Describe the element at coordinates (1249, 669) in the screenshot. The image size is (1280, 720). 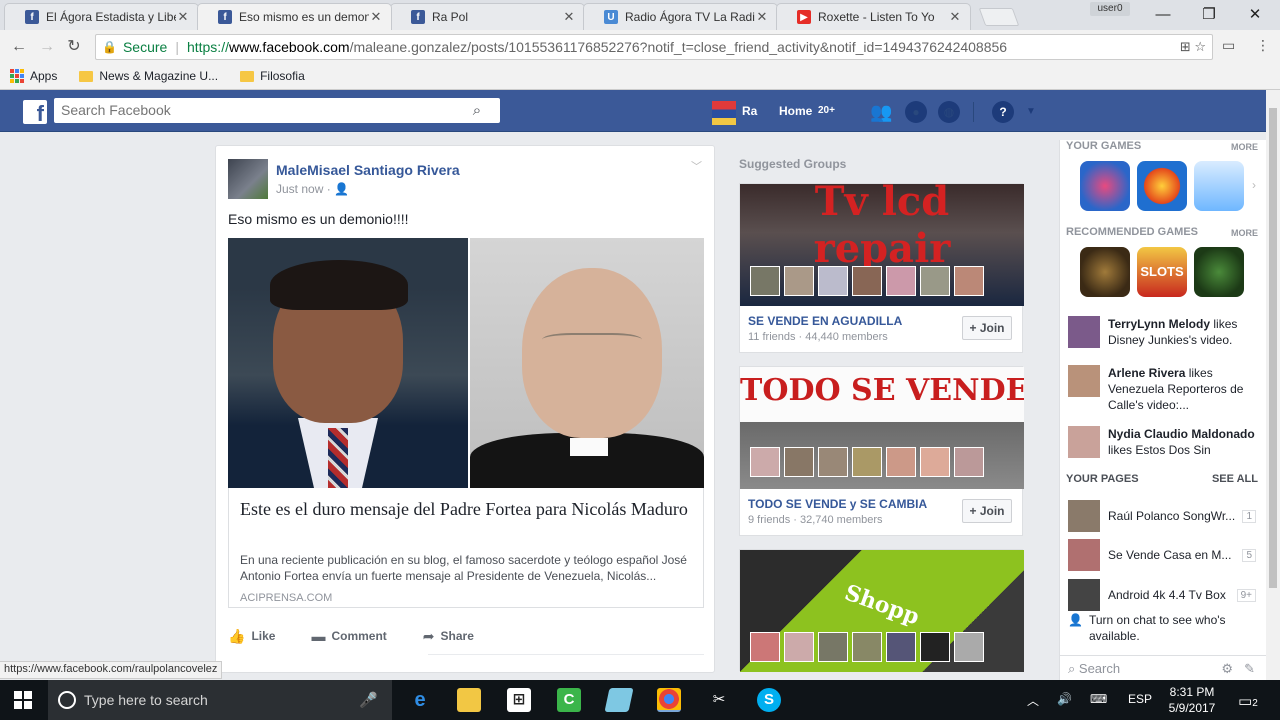
I see `new-message-icon: ✎` at that location.